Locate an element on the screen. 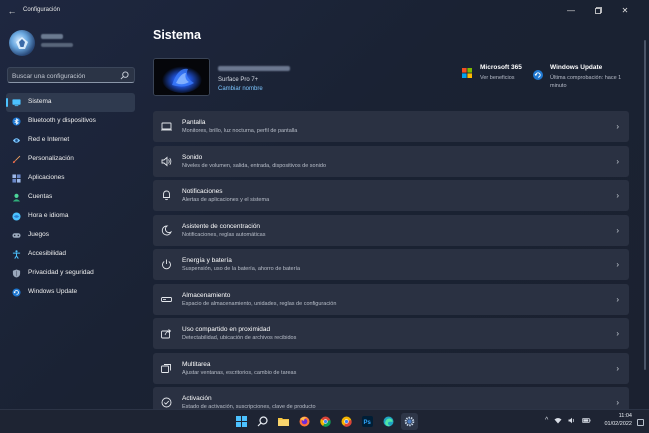 The width and height of the screenshot is (649, 433). window-title: Configuración is located at coordinates (42, 10).